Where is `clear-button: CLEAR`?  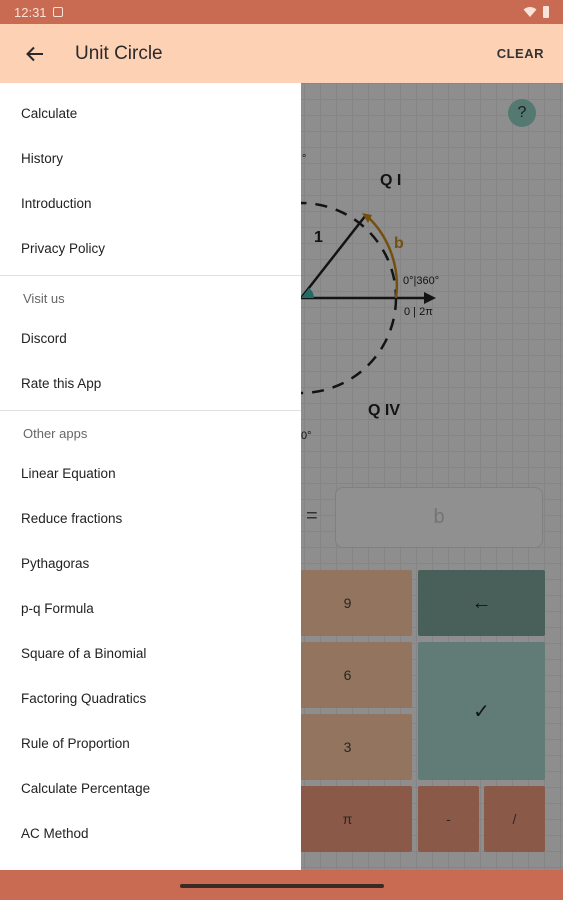 clear-button: CLEAR is located at coordinates (520, 53).